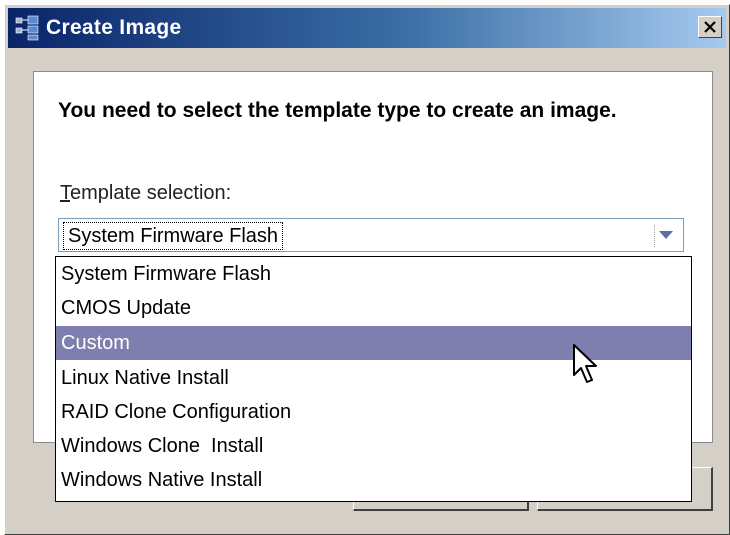 The image size is (730, 535). I want to click on mnemonic-letter: T, so click(65, 193).